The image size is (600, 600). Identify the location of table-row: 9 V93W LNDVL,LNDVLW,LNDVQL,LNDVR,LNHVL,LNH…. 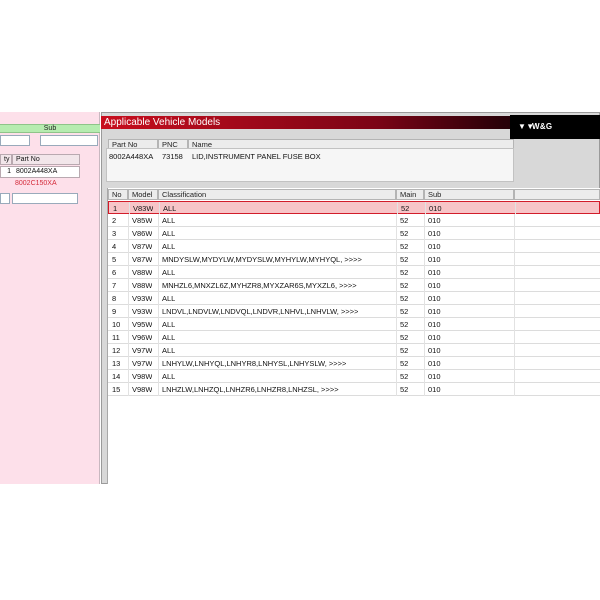
(354, 311).